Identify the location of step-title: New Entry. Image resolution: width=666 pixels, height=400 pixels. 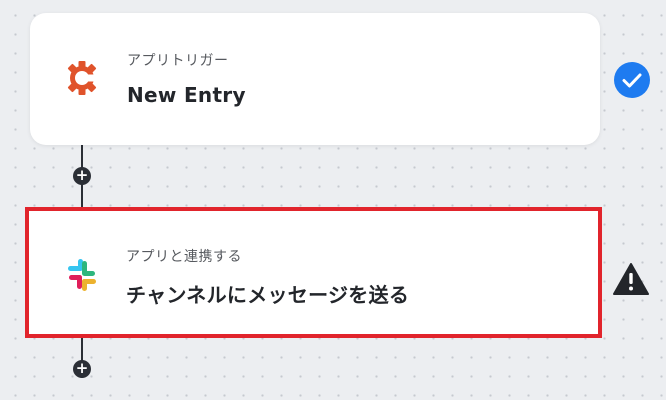
(186, 95).